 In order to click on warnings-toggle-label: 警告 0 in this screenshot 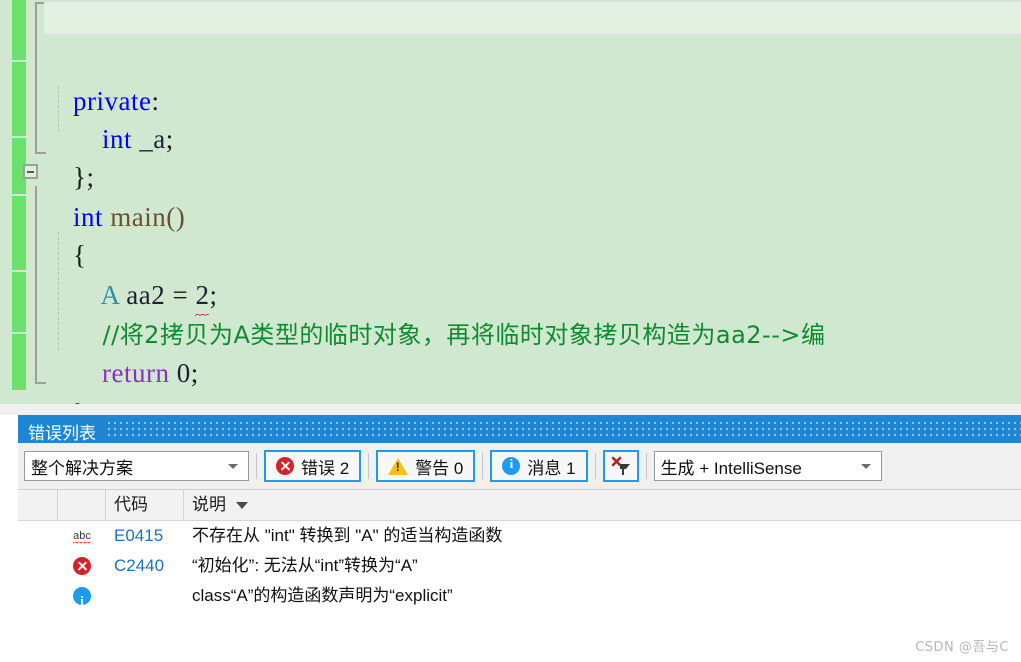, I will do `click(439, 468)`.